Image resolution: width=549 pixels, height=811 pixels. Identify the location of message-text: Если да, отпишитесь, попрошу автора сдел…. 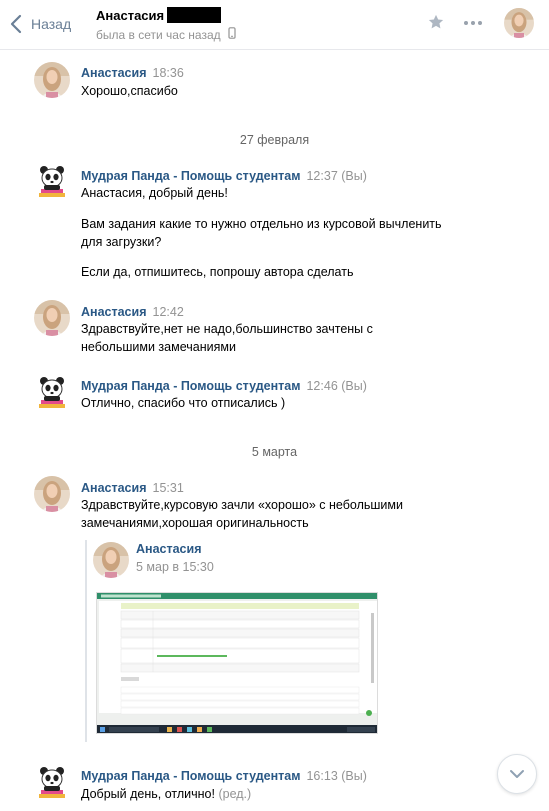
(217, 272).